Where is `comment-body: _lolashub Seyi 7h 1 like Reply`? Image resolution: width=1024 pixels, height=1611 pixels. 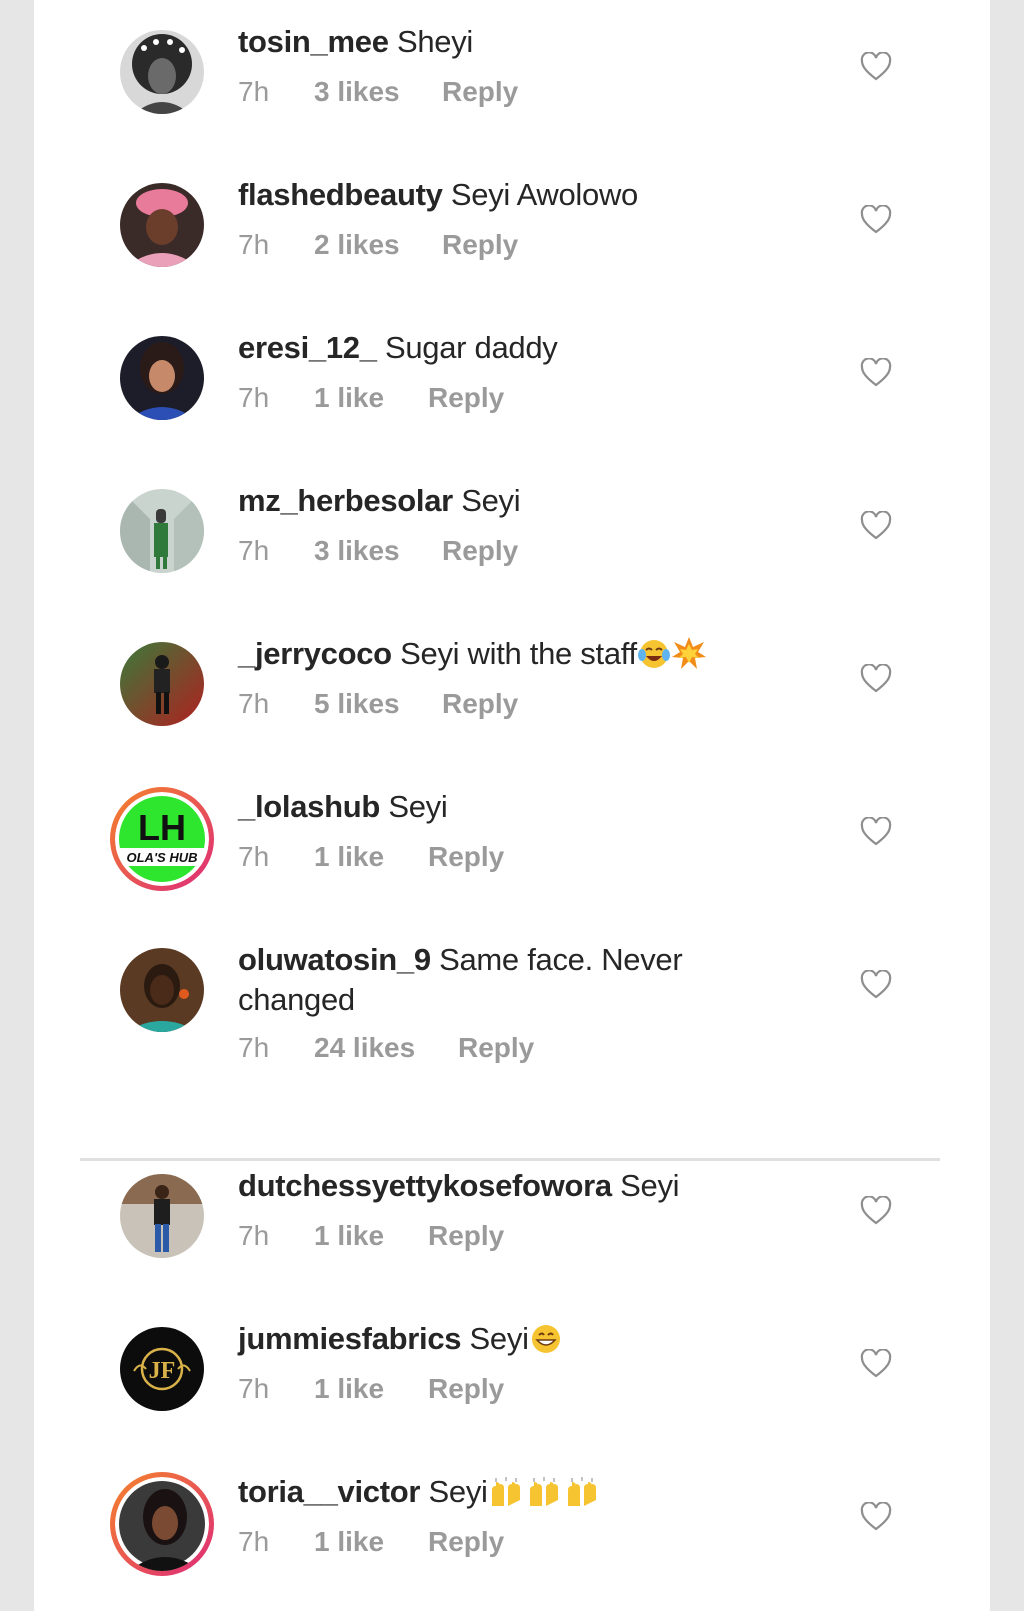
comment-body: _lolashub Seyi 7h 1 like Reply is located at coordinates (498, 829).